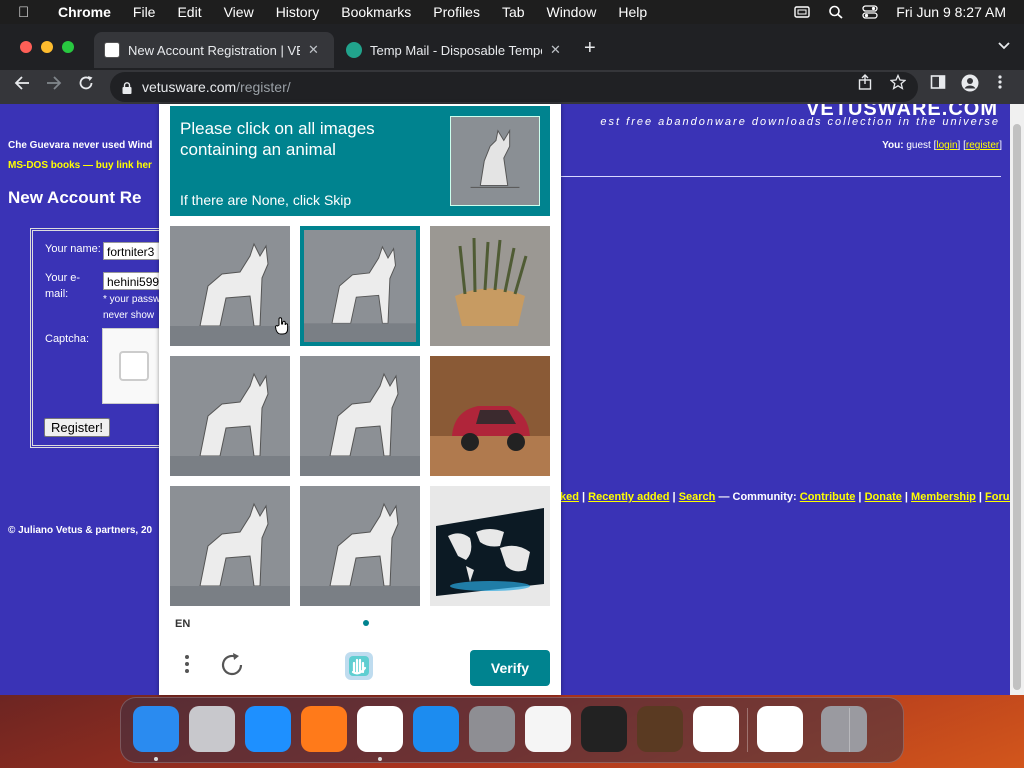 The width and height of the screenshot is (1024, 768). Describe the element at coordinates (376, 12) in the screenshot. I see `menu-bookmarks: Bookmarks` at that location.